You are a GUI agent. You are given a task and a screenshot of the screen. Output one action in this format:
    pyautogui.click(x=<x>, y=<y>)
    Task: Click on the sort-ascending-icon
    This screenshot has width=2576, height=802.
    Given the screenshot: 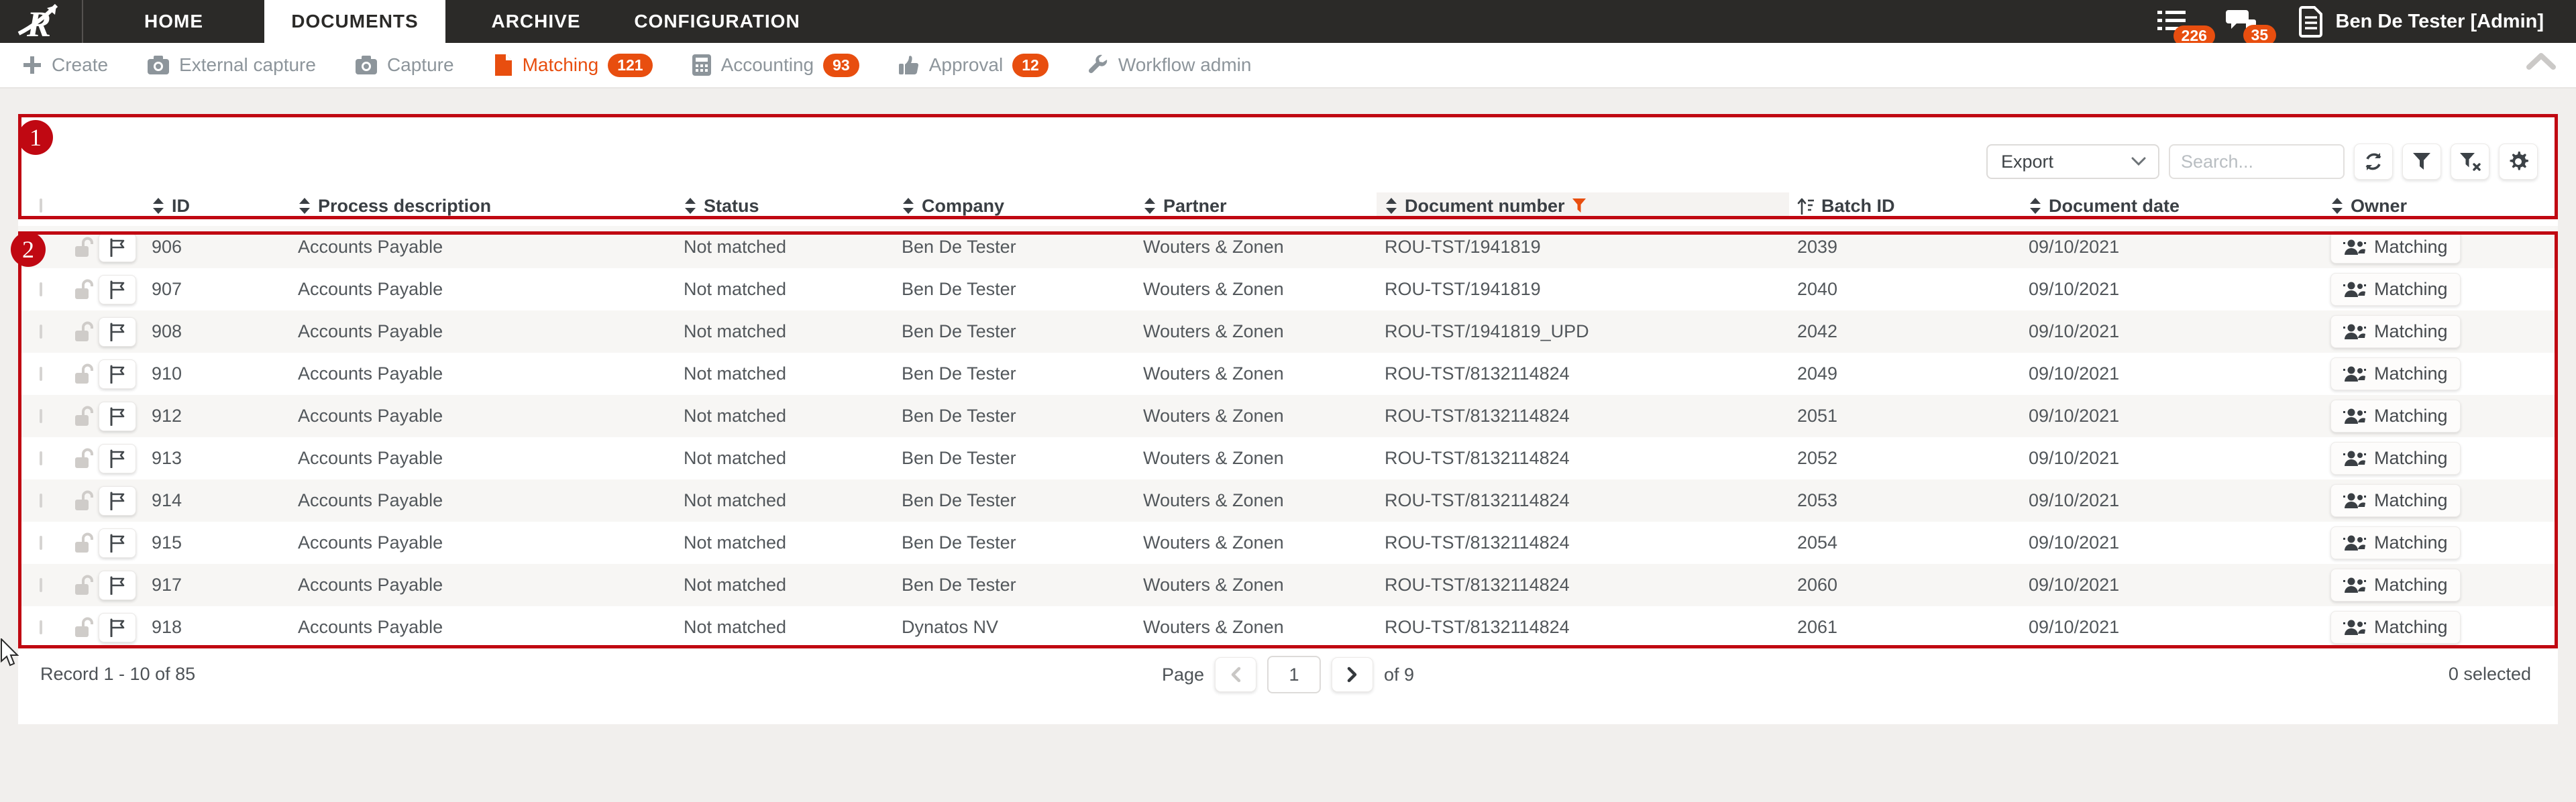 What is the action you would take?
    pyautogui.click(x=1805, y=206)
    